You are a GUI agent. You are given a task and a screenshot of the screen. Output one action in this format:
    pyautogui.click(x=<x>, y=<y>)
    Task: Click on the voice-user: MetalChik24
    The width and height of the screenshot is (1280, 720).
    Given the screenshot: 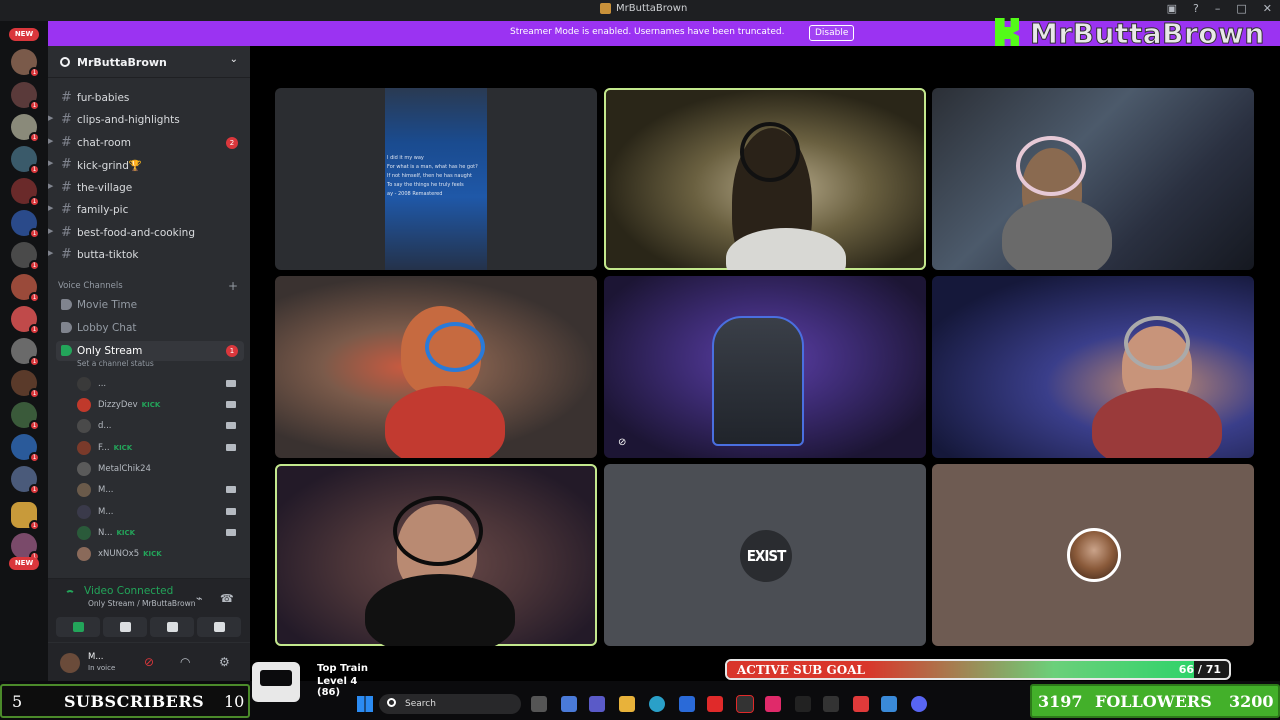 What is the action you would take?
    pyautogui.click(x=159, y=469)
    